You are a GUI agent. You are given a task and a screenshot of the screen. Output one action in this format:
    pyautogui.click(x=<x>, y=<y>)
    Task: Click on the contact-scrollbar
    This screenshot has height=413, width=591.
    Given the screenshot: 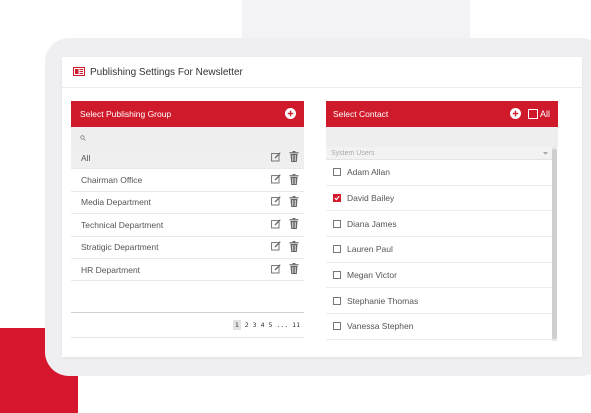 What is the action you would take?
    pyautogui.click(x=554, y=244)
    